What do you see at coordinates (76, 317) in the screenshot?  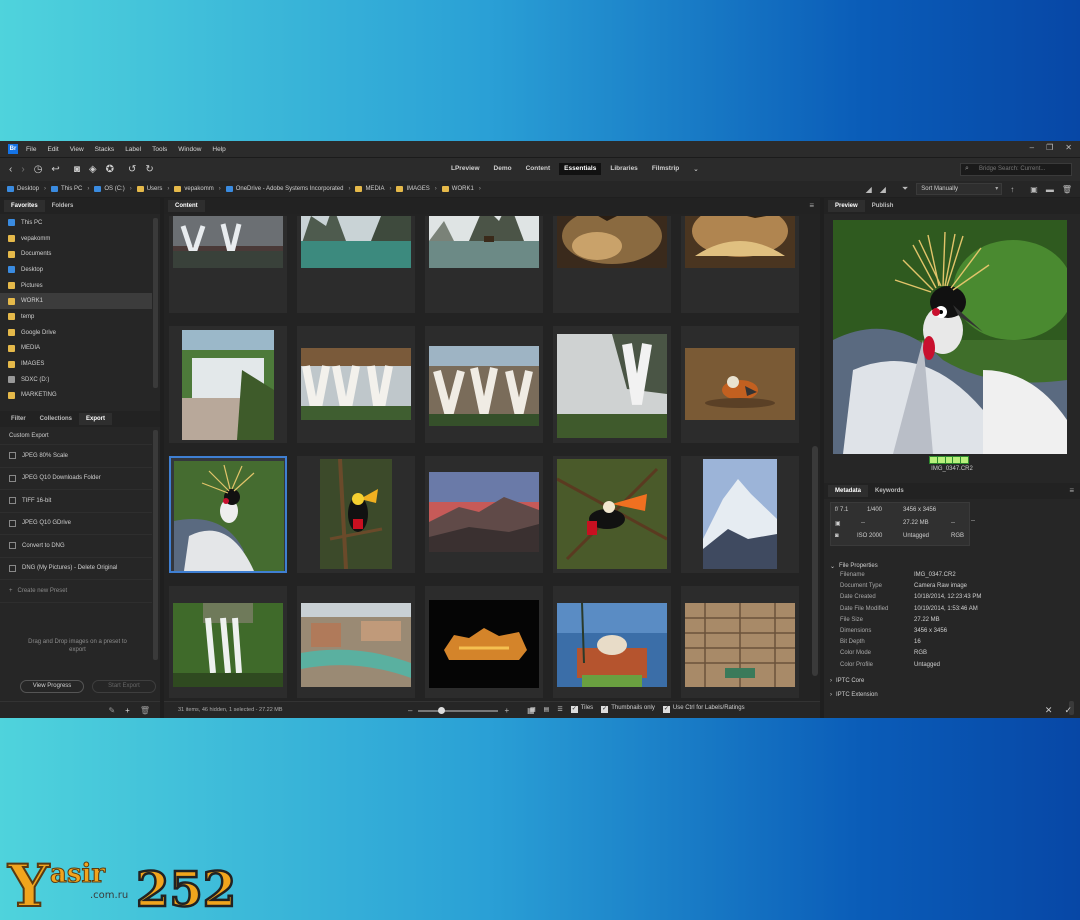 I see `favorite-item: temp` at bounding box center [76, 317].